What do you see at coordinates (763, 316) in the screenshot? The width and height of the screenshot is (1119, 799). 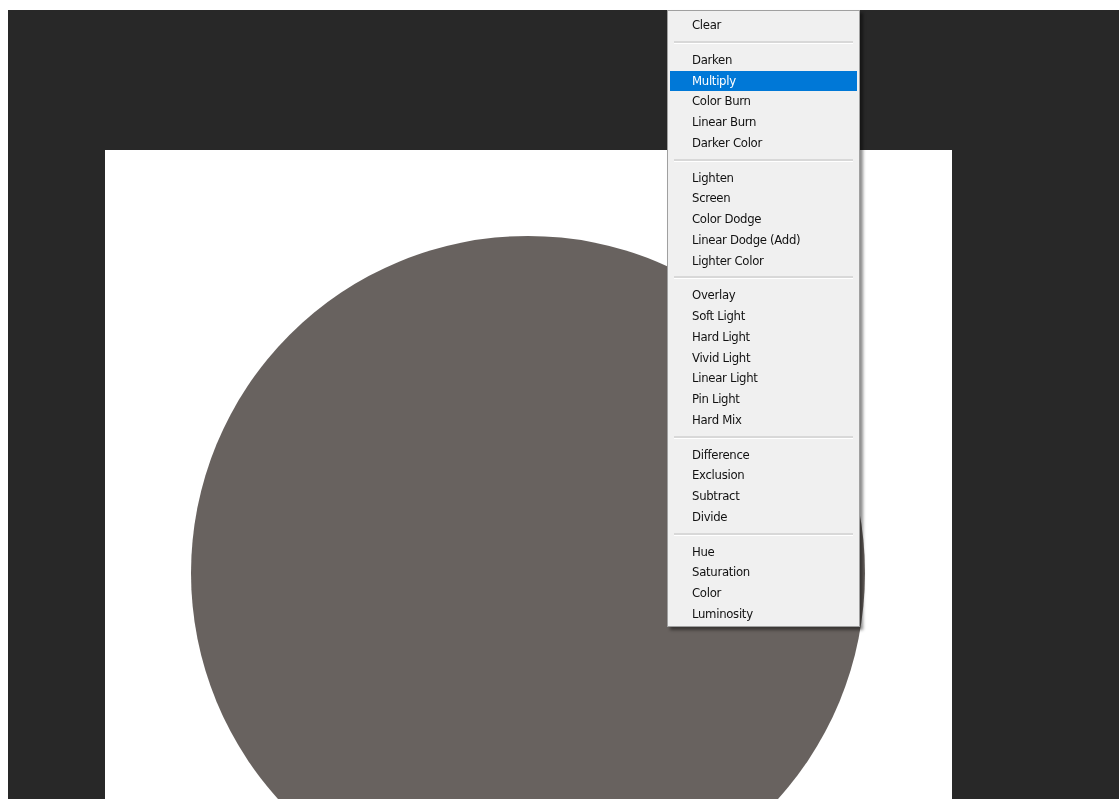 I see `menu-item: Soft Light` at bounding box center [763, 316].